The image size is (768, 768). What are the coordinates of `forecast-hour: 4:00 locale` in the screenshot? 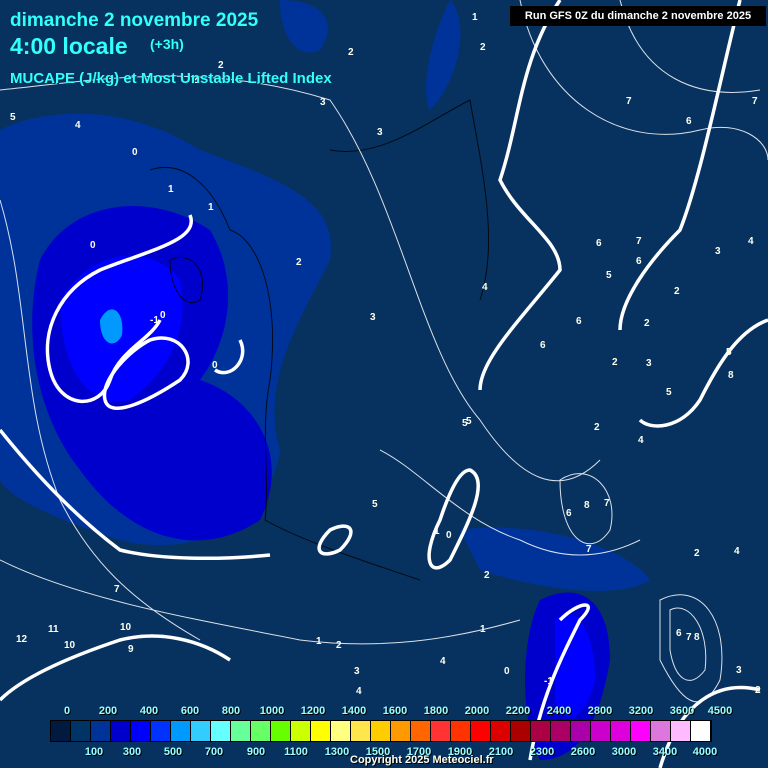 It's located at (69, 46).